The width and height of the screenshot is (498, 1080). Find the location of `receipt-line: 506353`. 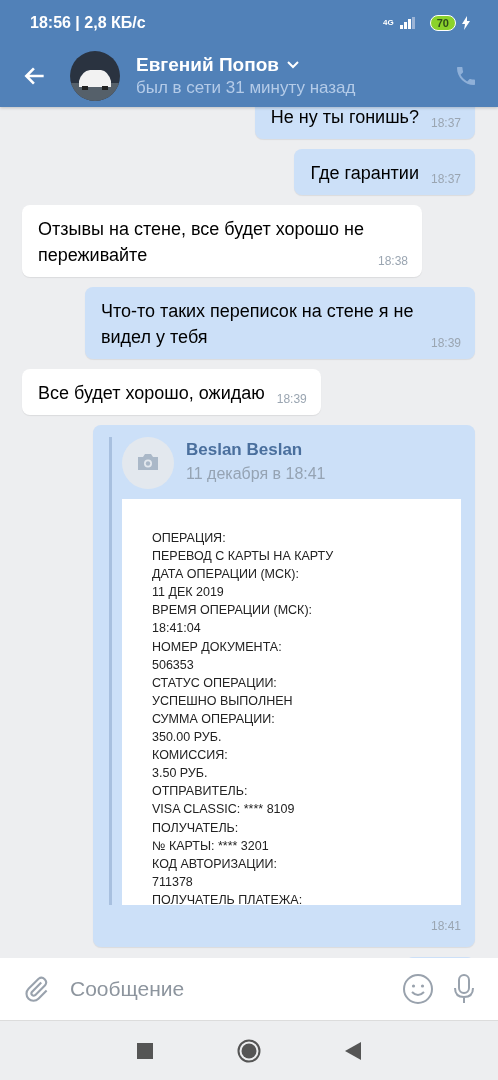

receipt-line: 506353 is located at coordinates (173, 665).